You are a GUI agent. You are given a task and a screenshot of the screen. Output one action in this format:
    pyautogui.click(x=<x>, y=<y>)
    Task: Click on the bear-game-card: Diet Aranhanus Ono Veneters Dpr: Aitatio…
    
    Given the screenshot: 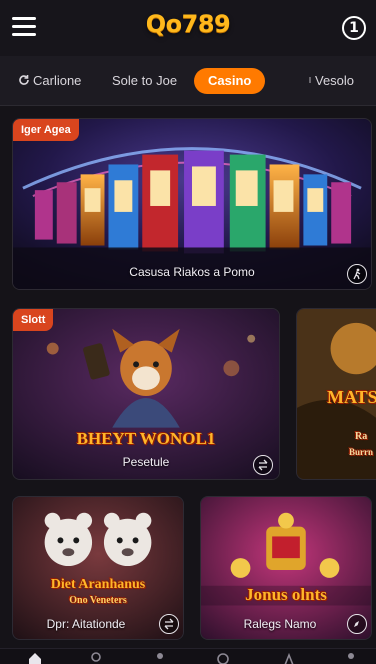 What is the action you would take?
    pyautogui.click(x=98, y=568)
    